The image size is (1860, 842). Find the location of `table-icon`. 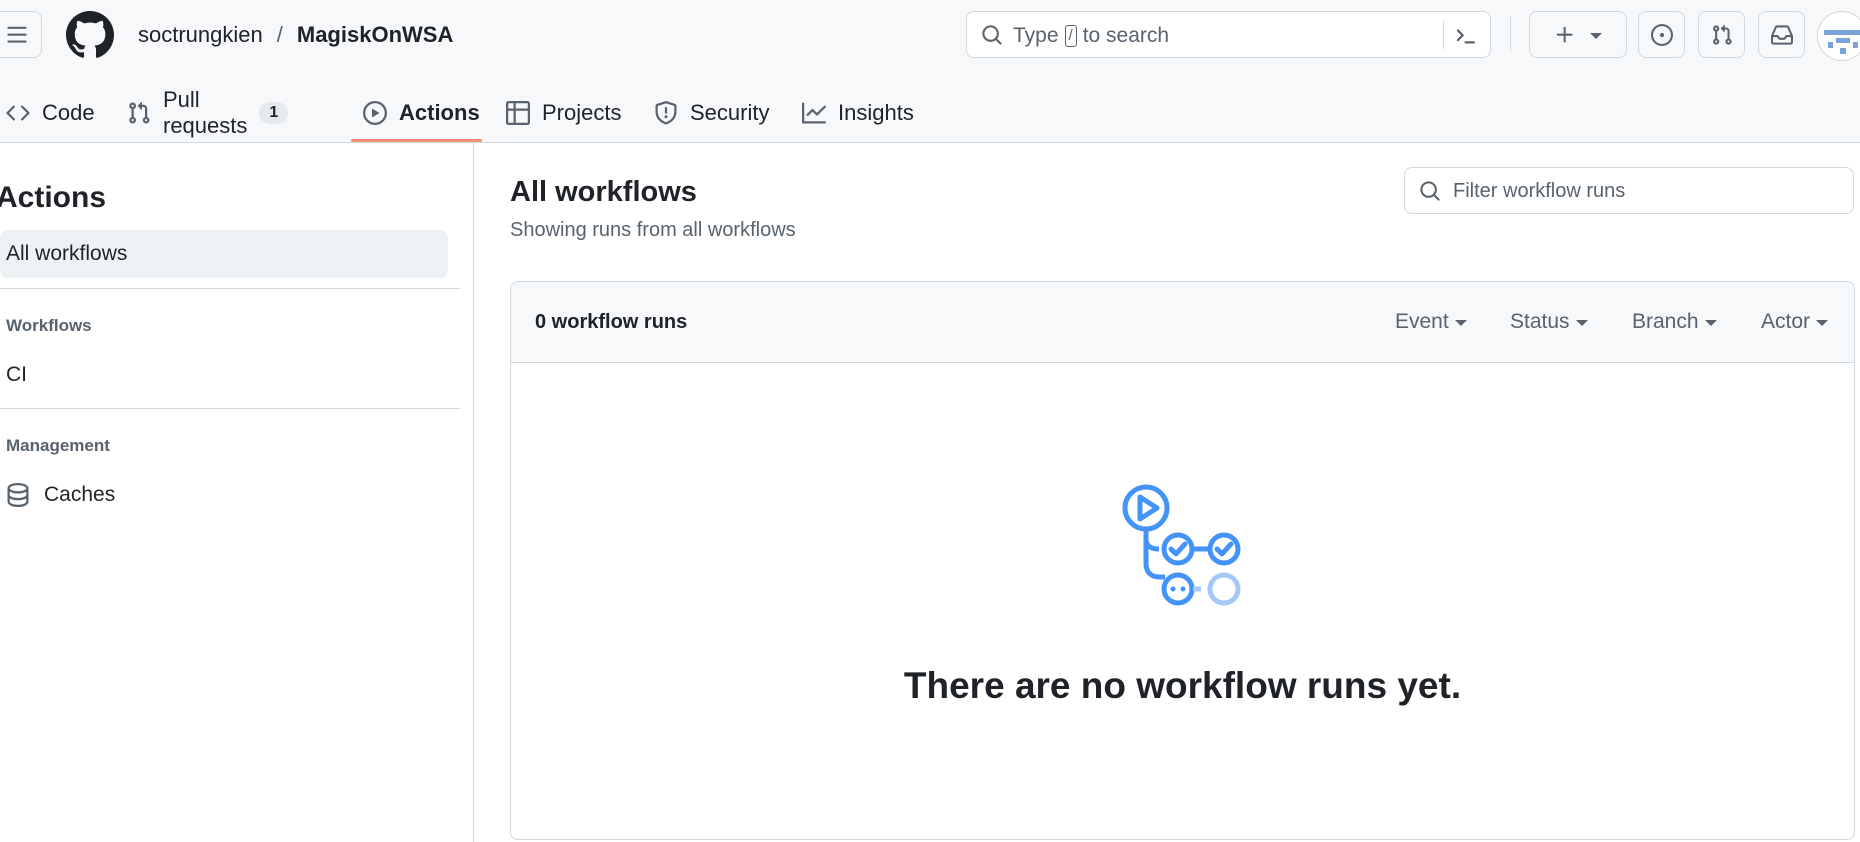

table-icon is located at coordinates (518, 113).